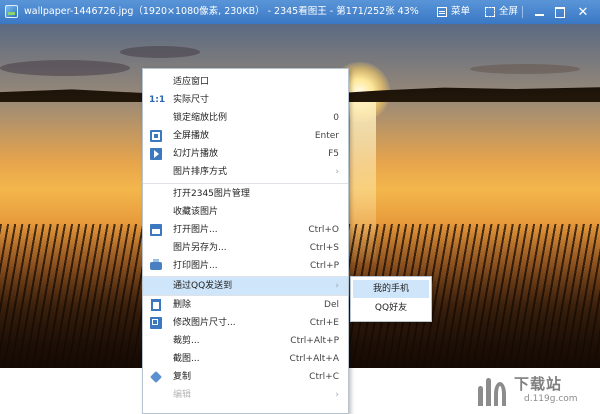 This screenshot has width=600, height=414. I want to click on menu-item-label: 幻灯片播放, so click(196, 154).